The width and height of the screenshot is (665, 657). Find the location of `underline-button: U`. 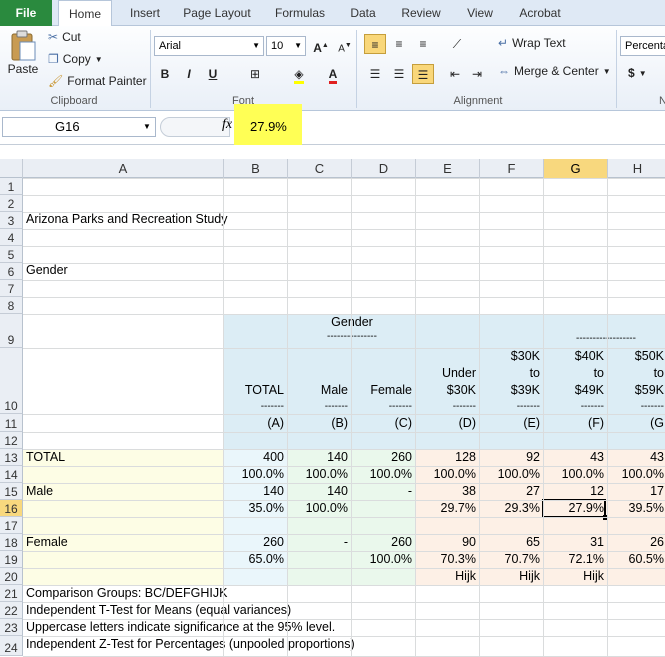

underline-button: U is located at coordinates (213, 74).